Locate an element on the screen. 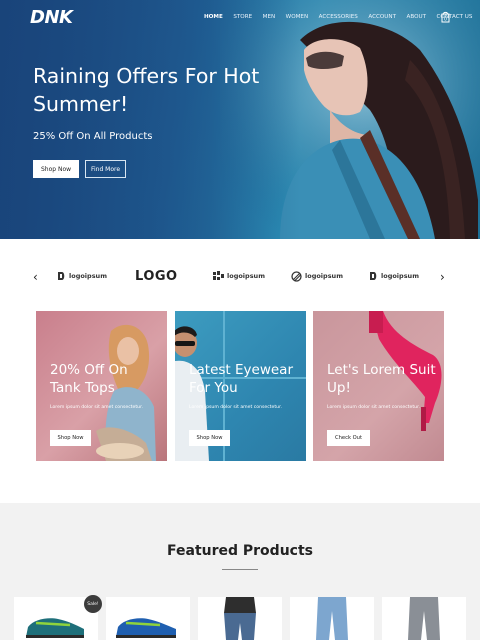 The height and width of the screenshot is (640, 480). brand-logo-1: logoipsum is located at coordinates (82, 276).